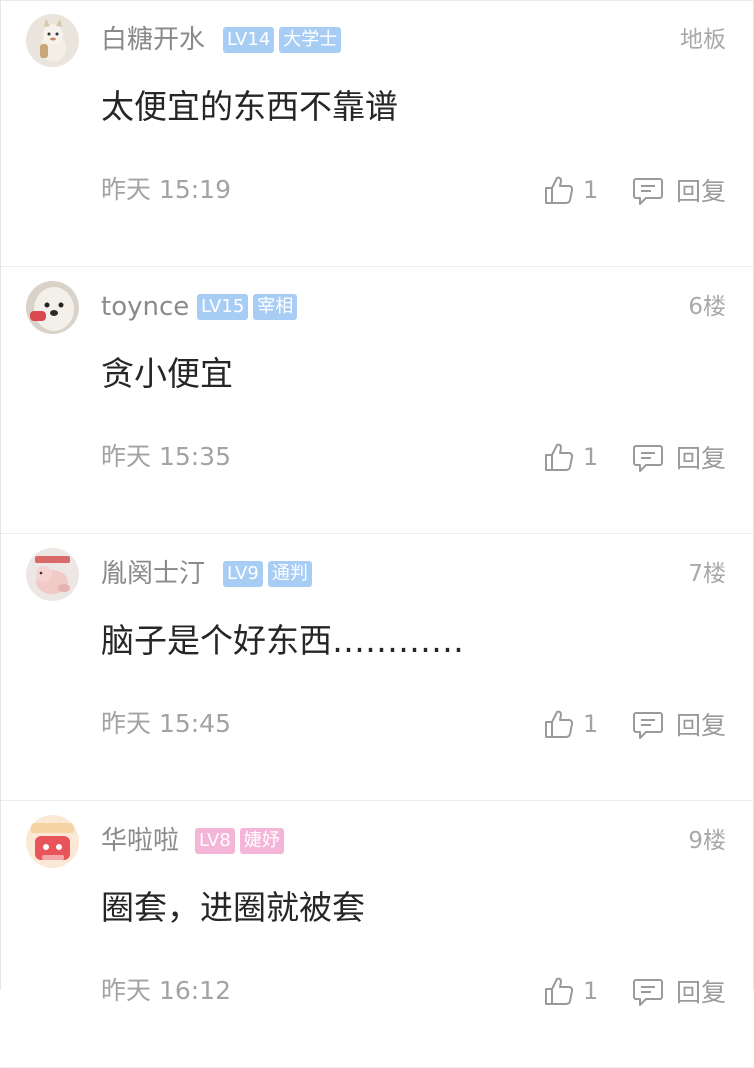 This screenshot has width=754, height=1068. What do you see at coordinates (310, 40) in the screenshot?
I see `rank-badge: 大学士` at bounding box center [310, 40].